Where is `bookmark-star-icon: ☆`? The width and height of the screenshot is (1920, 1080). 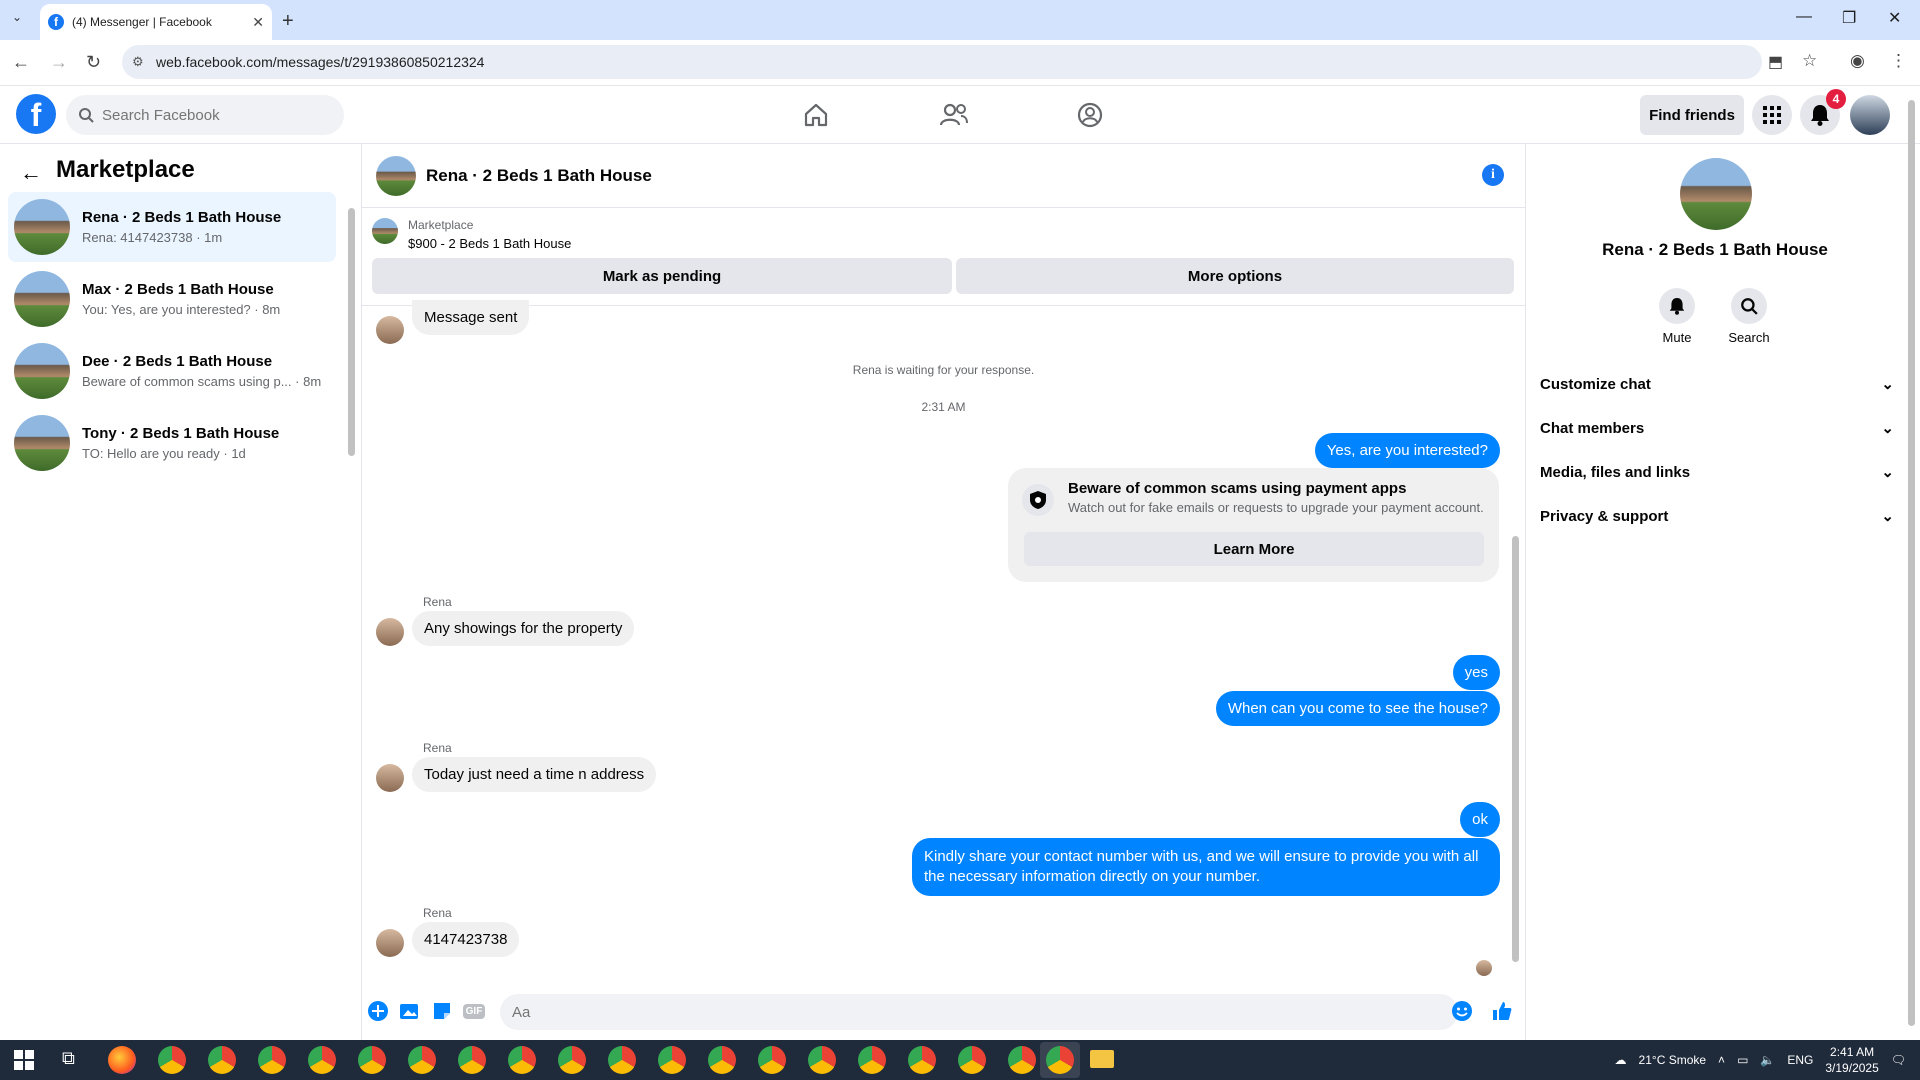
bookmark-star-icon: ☆ is located at coordinates (1809, 61).